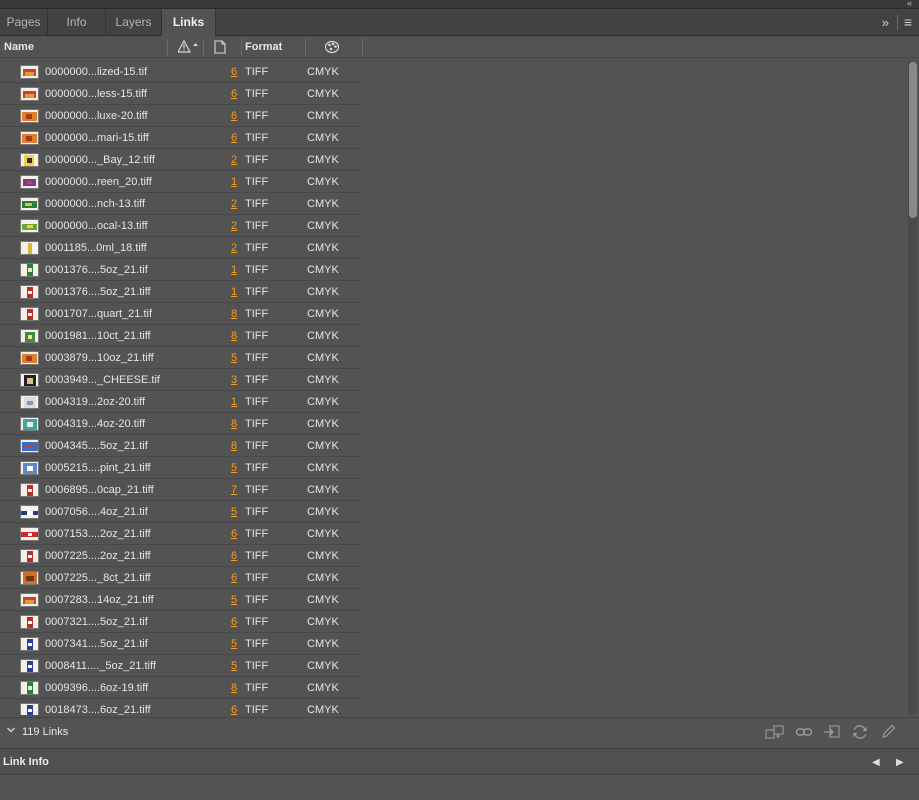  What do you see at coordinates (220, 47) in the screenshot?
I see `page-icon` at bounding box center [220, 47].